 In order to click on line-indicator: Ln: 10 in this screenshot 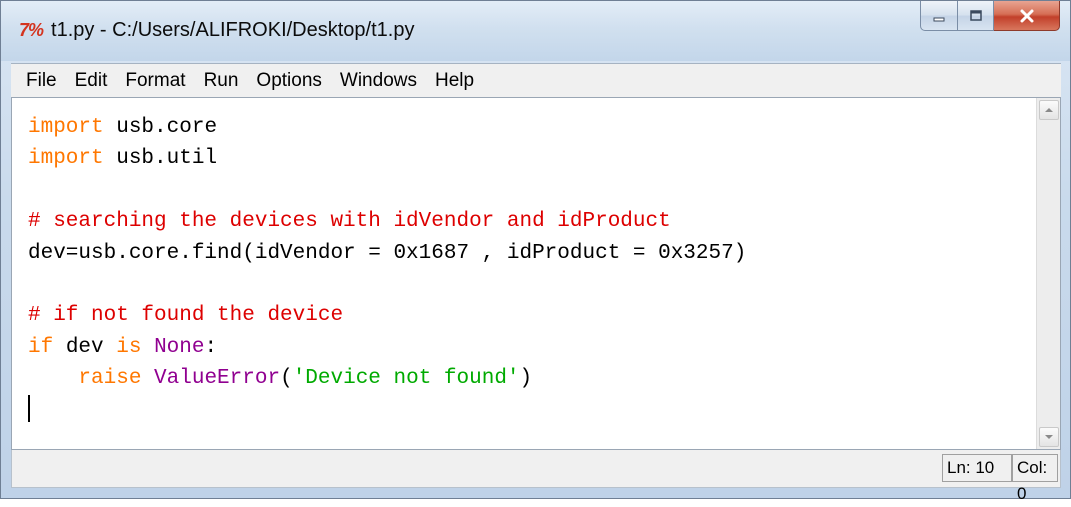, I will do `click(977, 468)`.